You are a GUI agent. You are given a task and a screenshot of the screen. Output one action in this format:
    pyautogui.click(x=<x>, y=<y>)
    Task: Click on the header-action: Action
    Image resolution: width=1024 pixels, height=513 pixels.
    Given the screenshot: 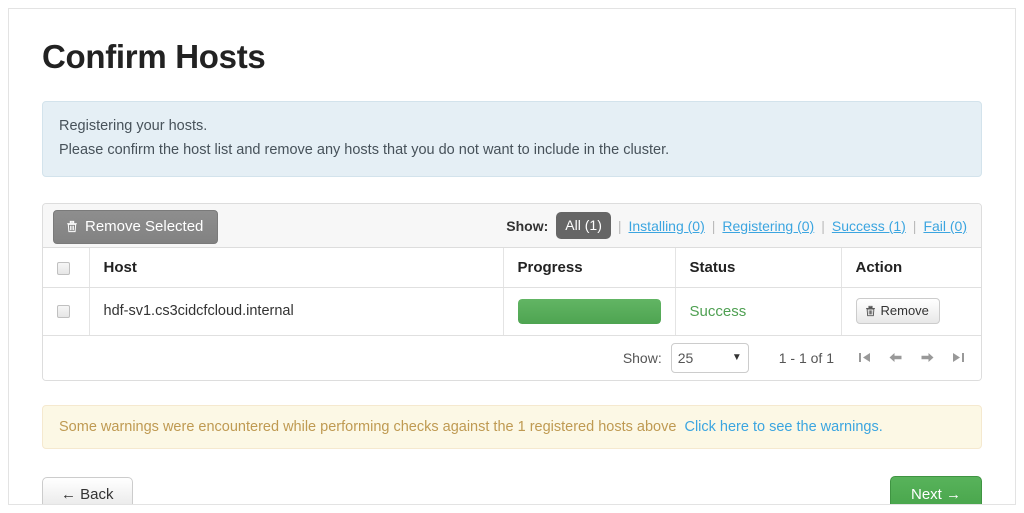 What is the action you would take?
    pyautogui.click(x=911, y=268)
    